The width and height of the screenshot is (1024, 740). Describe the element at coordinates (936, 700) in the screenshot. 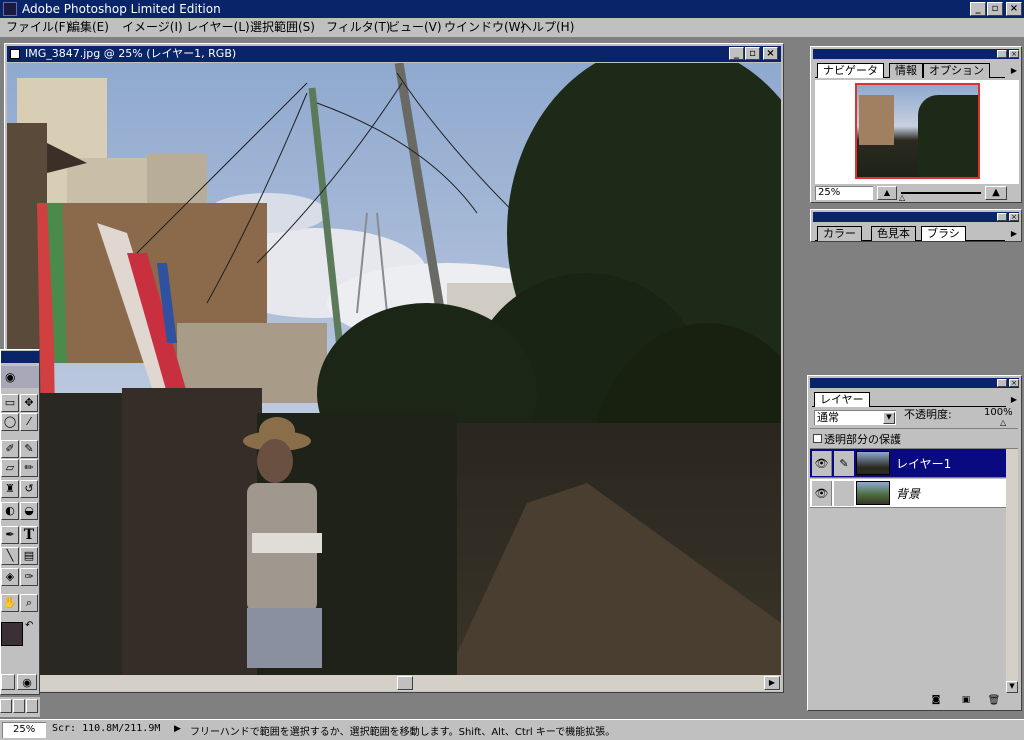

I see `layer-mask-icon: ◙` at that location.